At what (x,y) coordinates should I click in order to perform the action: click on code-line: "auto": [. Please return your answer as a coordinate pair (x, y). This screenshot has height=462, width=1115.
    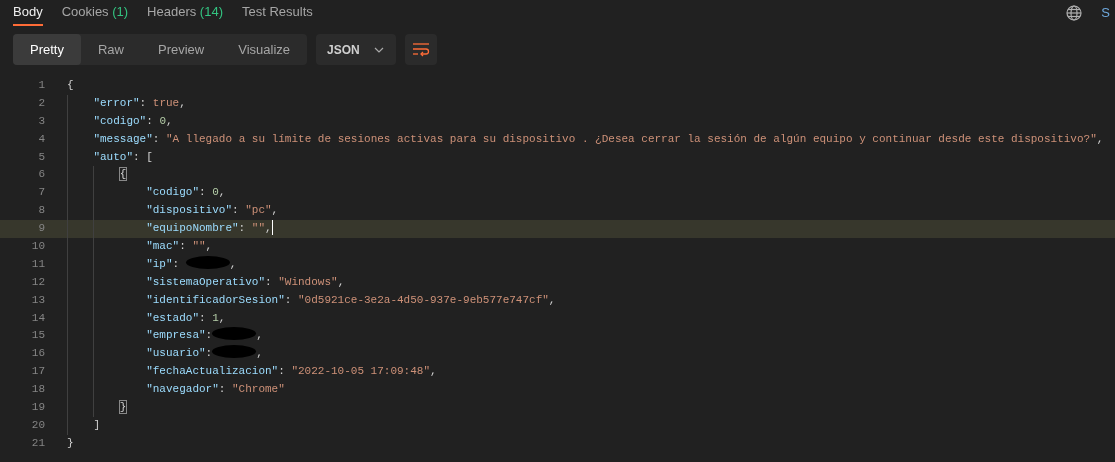
    Looking at the image, I should click on (123, 157).